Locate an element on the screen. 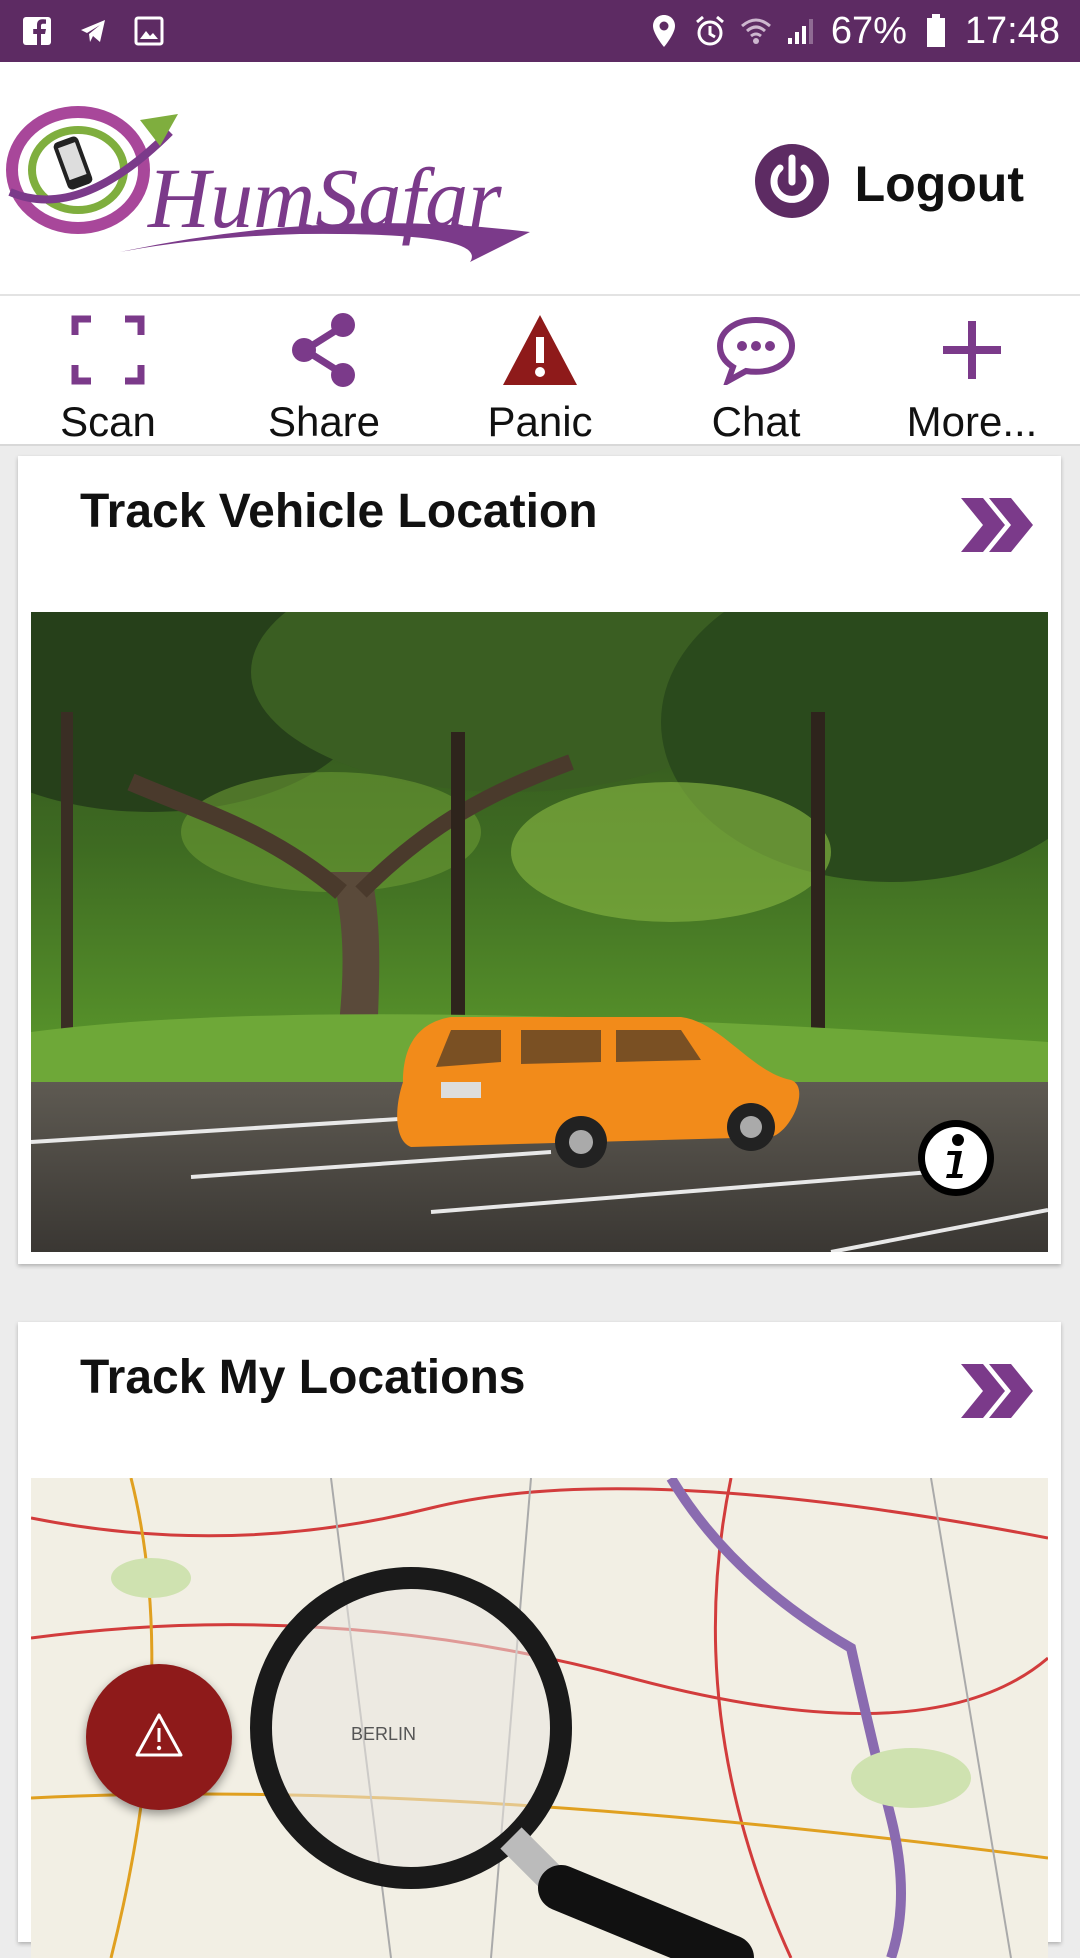 The width and height of the screenshot is (1080, 1958). info-icon is located at coordinates (956, 1158).